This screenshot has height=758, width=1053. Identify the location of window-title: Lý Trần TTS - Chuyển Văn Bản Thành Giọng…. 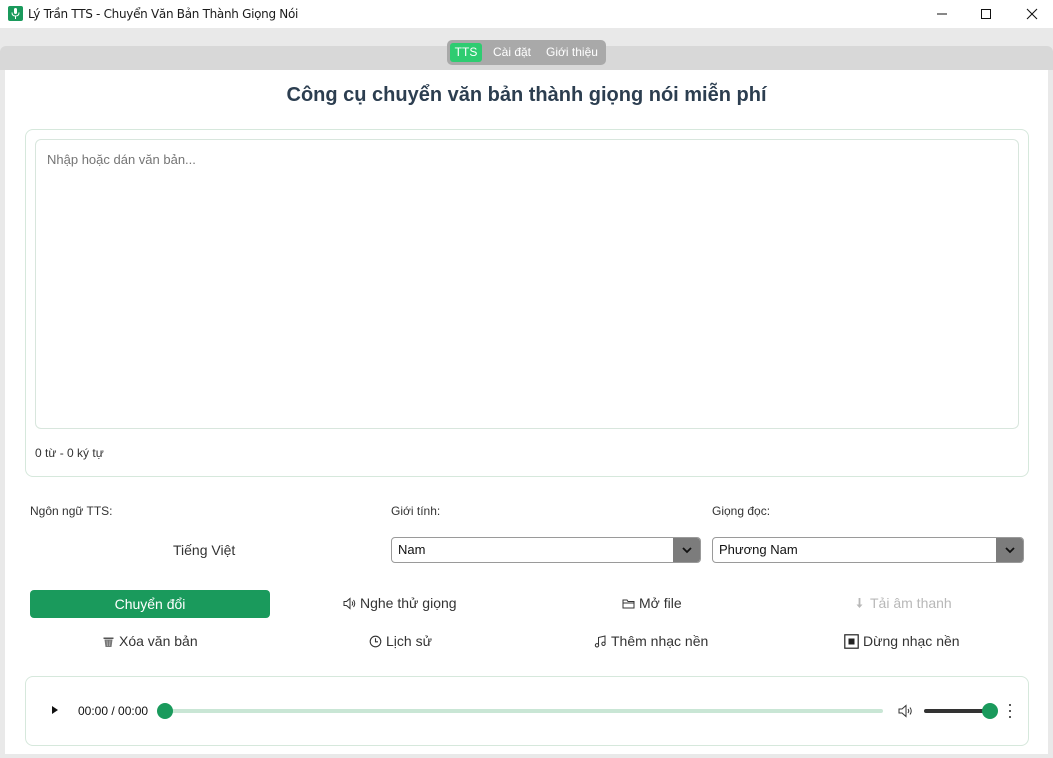
(163, 14).